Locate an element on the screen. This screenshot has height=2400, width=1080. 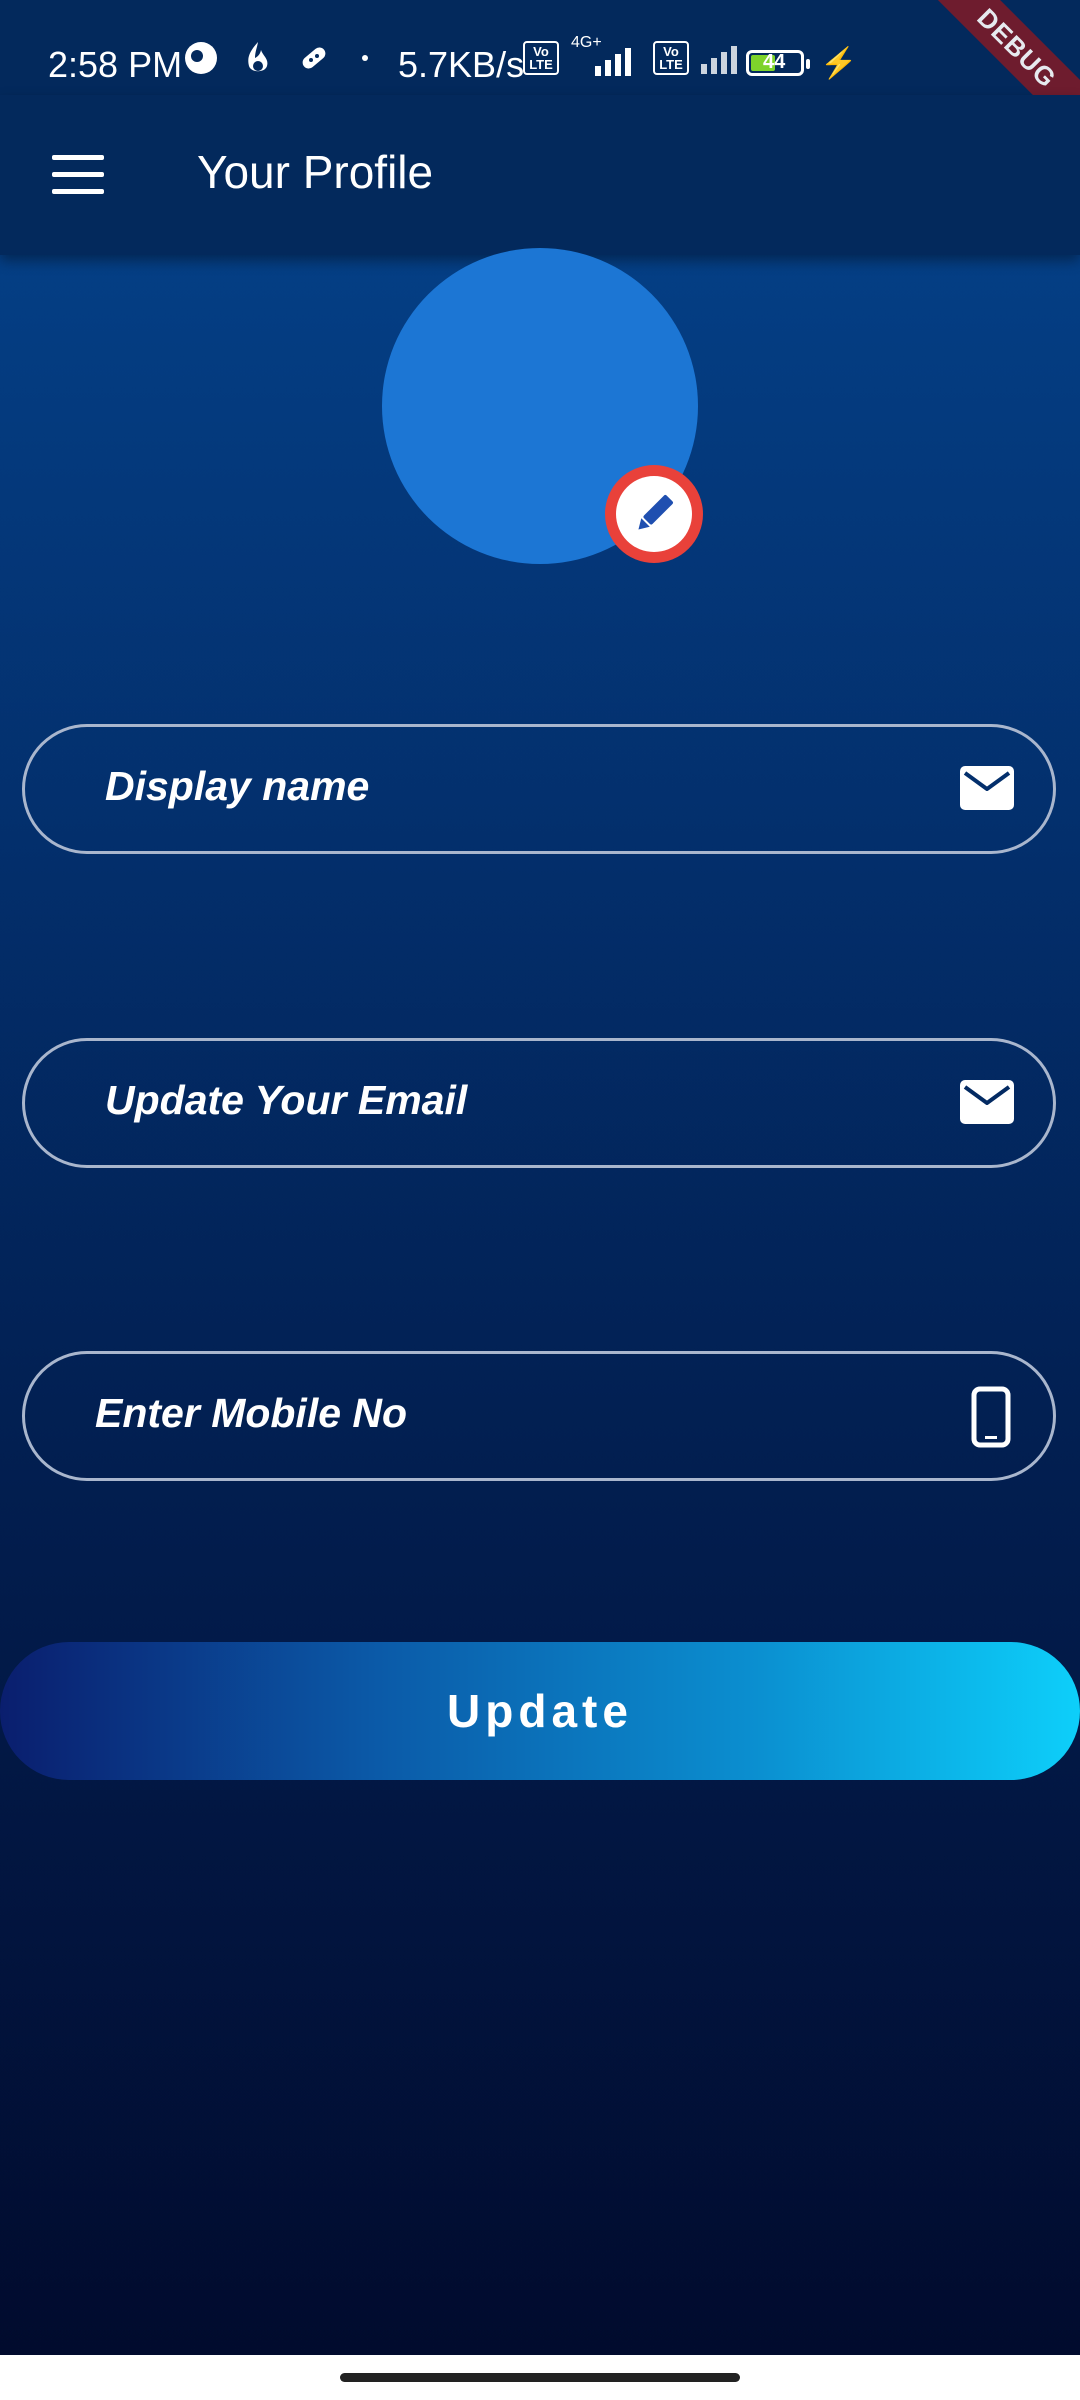
network-indicators: Vo LTE 4G+ Vo LTE is located at coordinates (630, 55).